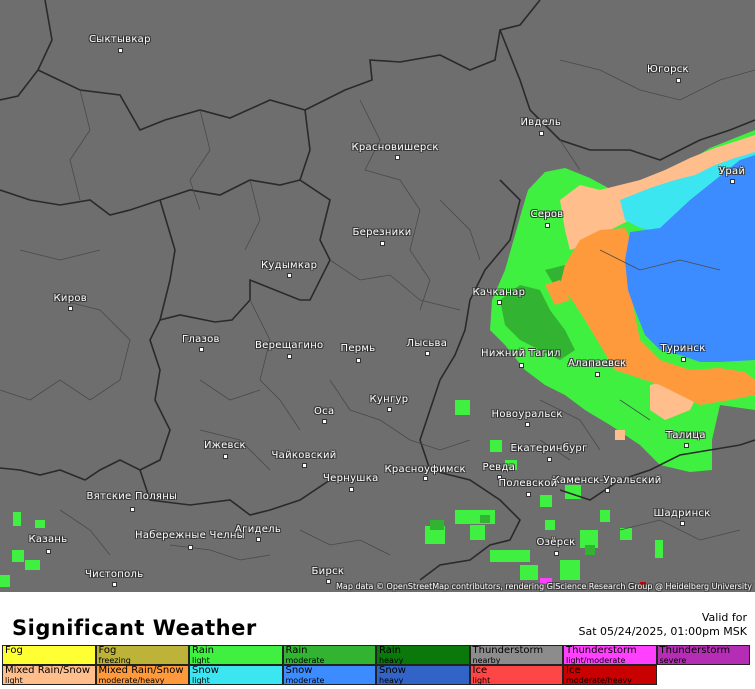  What do you see at coordinates (225, 445) in the screenshot?
I see `city-label: Ижевск` at bounding box center [225, 445].